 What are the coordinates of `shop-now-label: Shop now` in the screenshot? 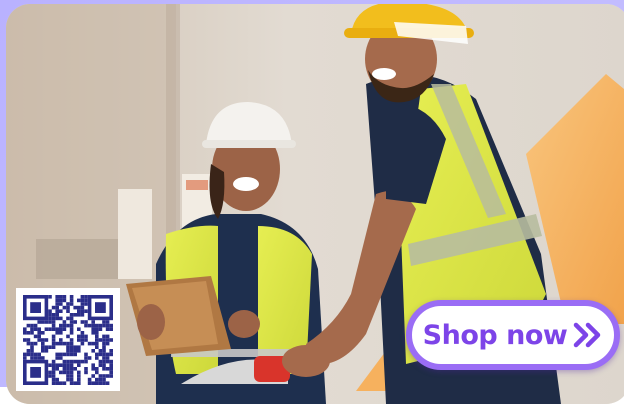 It's located at (495, 335).